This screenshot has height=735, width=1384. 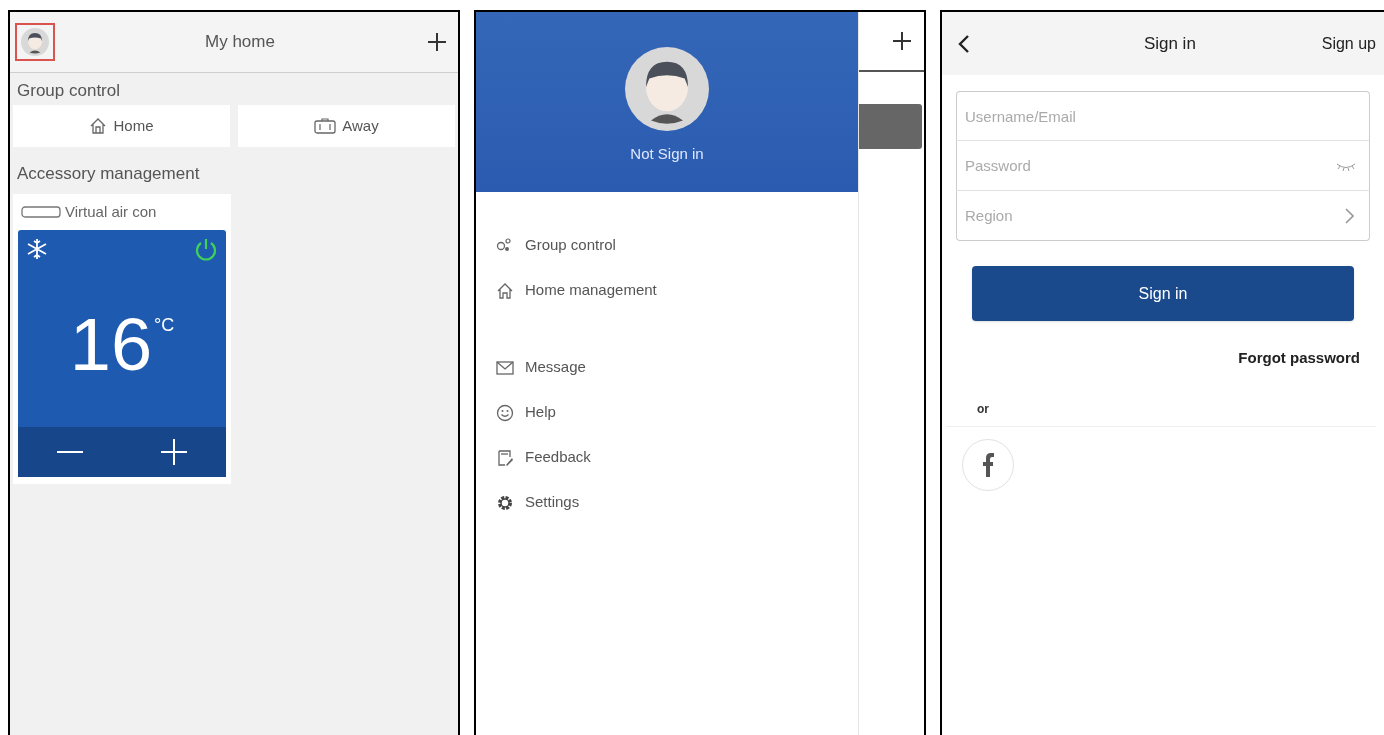 I want to click on menu-item: Group control, so click(x=667, y=245).